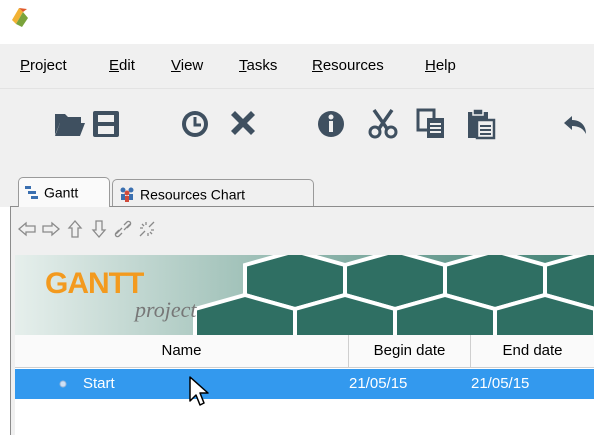 This screenshot has height=436, width=594. What do you see at coordinates (199, 391) in the screenshot?
I see `mouse-pointer-icon` at bounding box center [199, 391].